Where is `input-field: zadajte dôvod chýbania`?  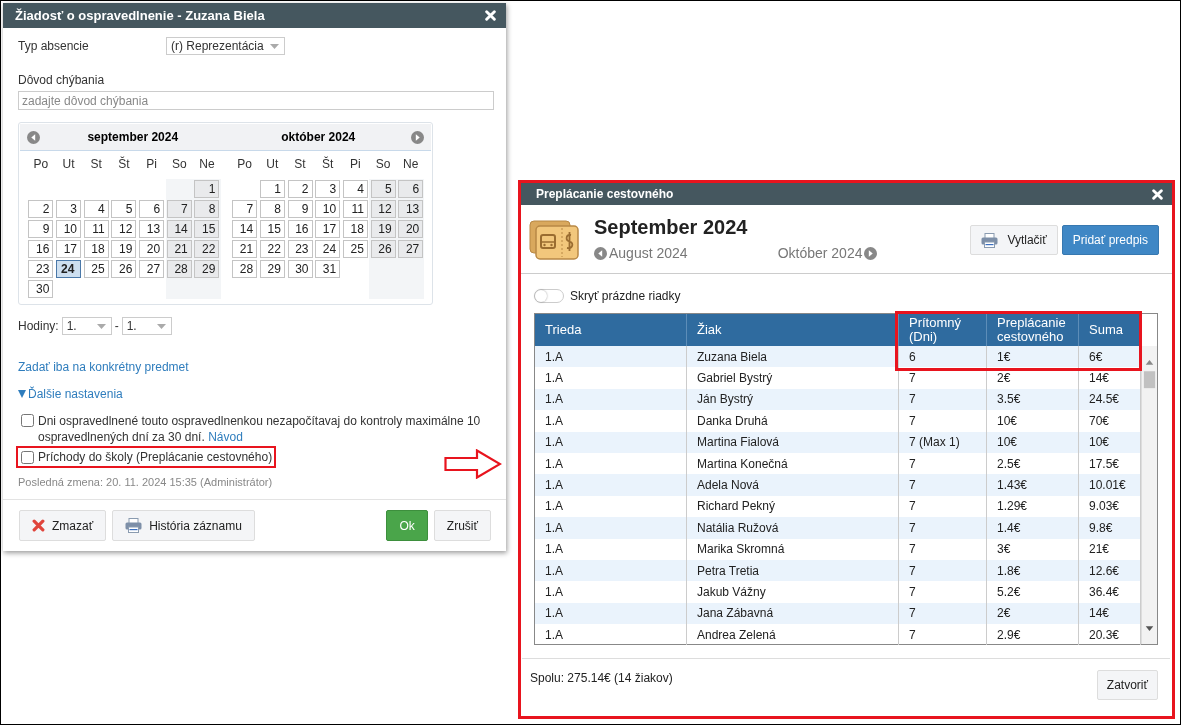 input-field: zadajte dôvod chýbania is located at coordinates (256, 100).